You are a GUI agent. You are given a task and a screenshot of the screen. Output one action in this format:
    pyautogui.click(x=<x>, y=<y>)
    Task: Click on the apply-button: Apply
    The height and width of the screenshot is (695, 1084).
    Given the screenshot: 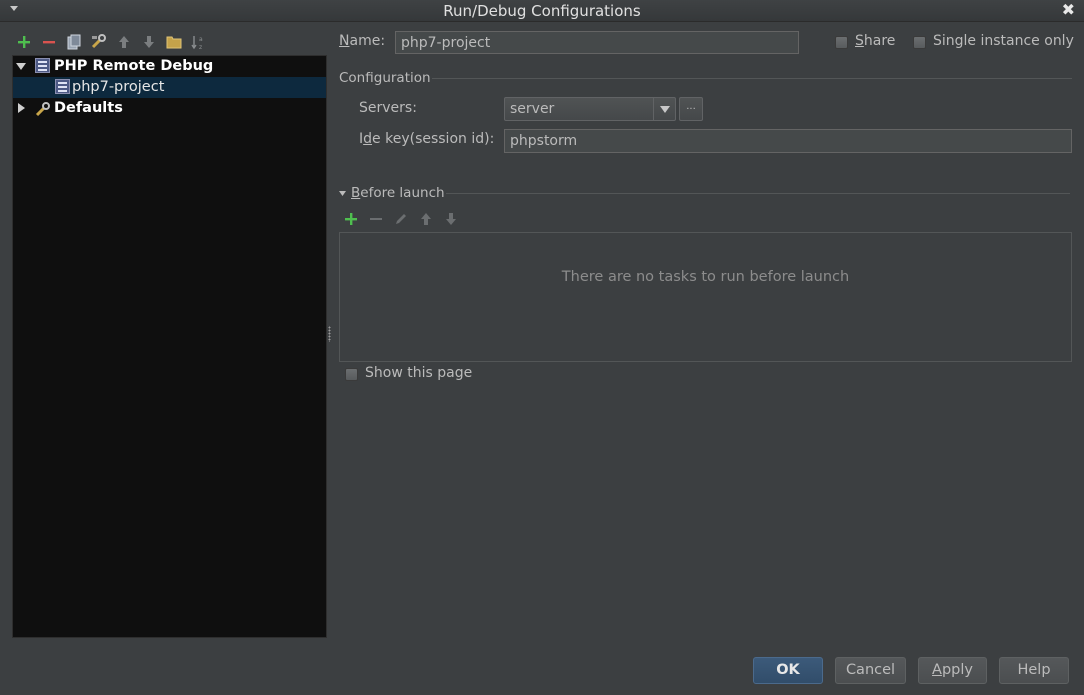 What is the action you would take?
    pyautogui.click(x=952, y=670)
    